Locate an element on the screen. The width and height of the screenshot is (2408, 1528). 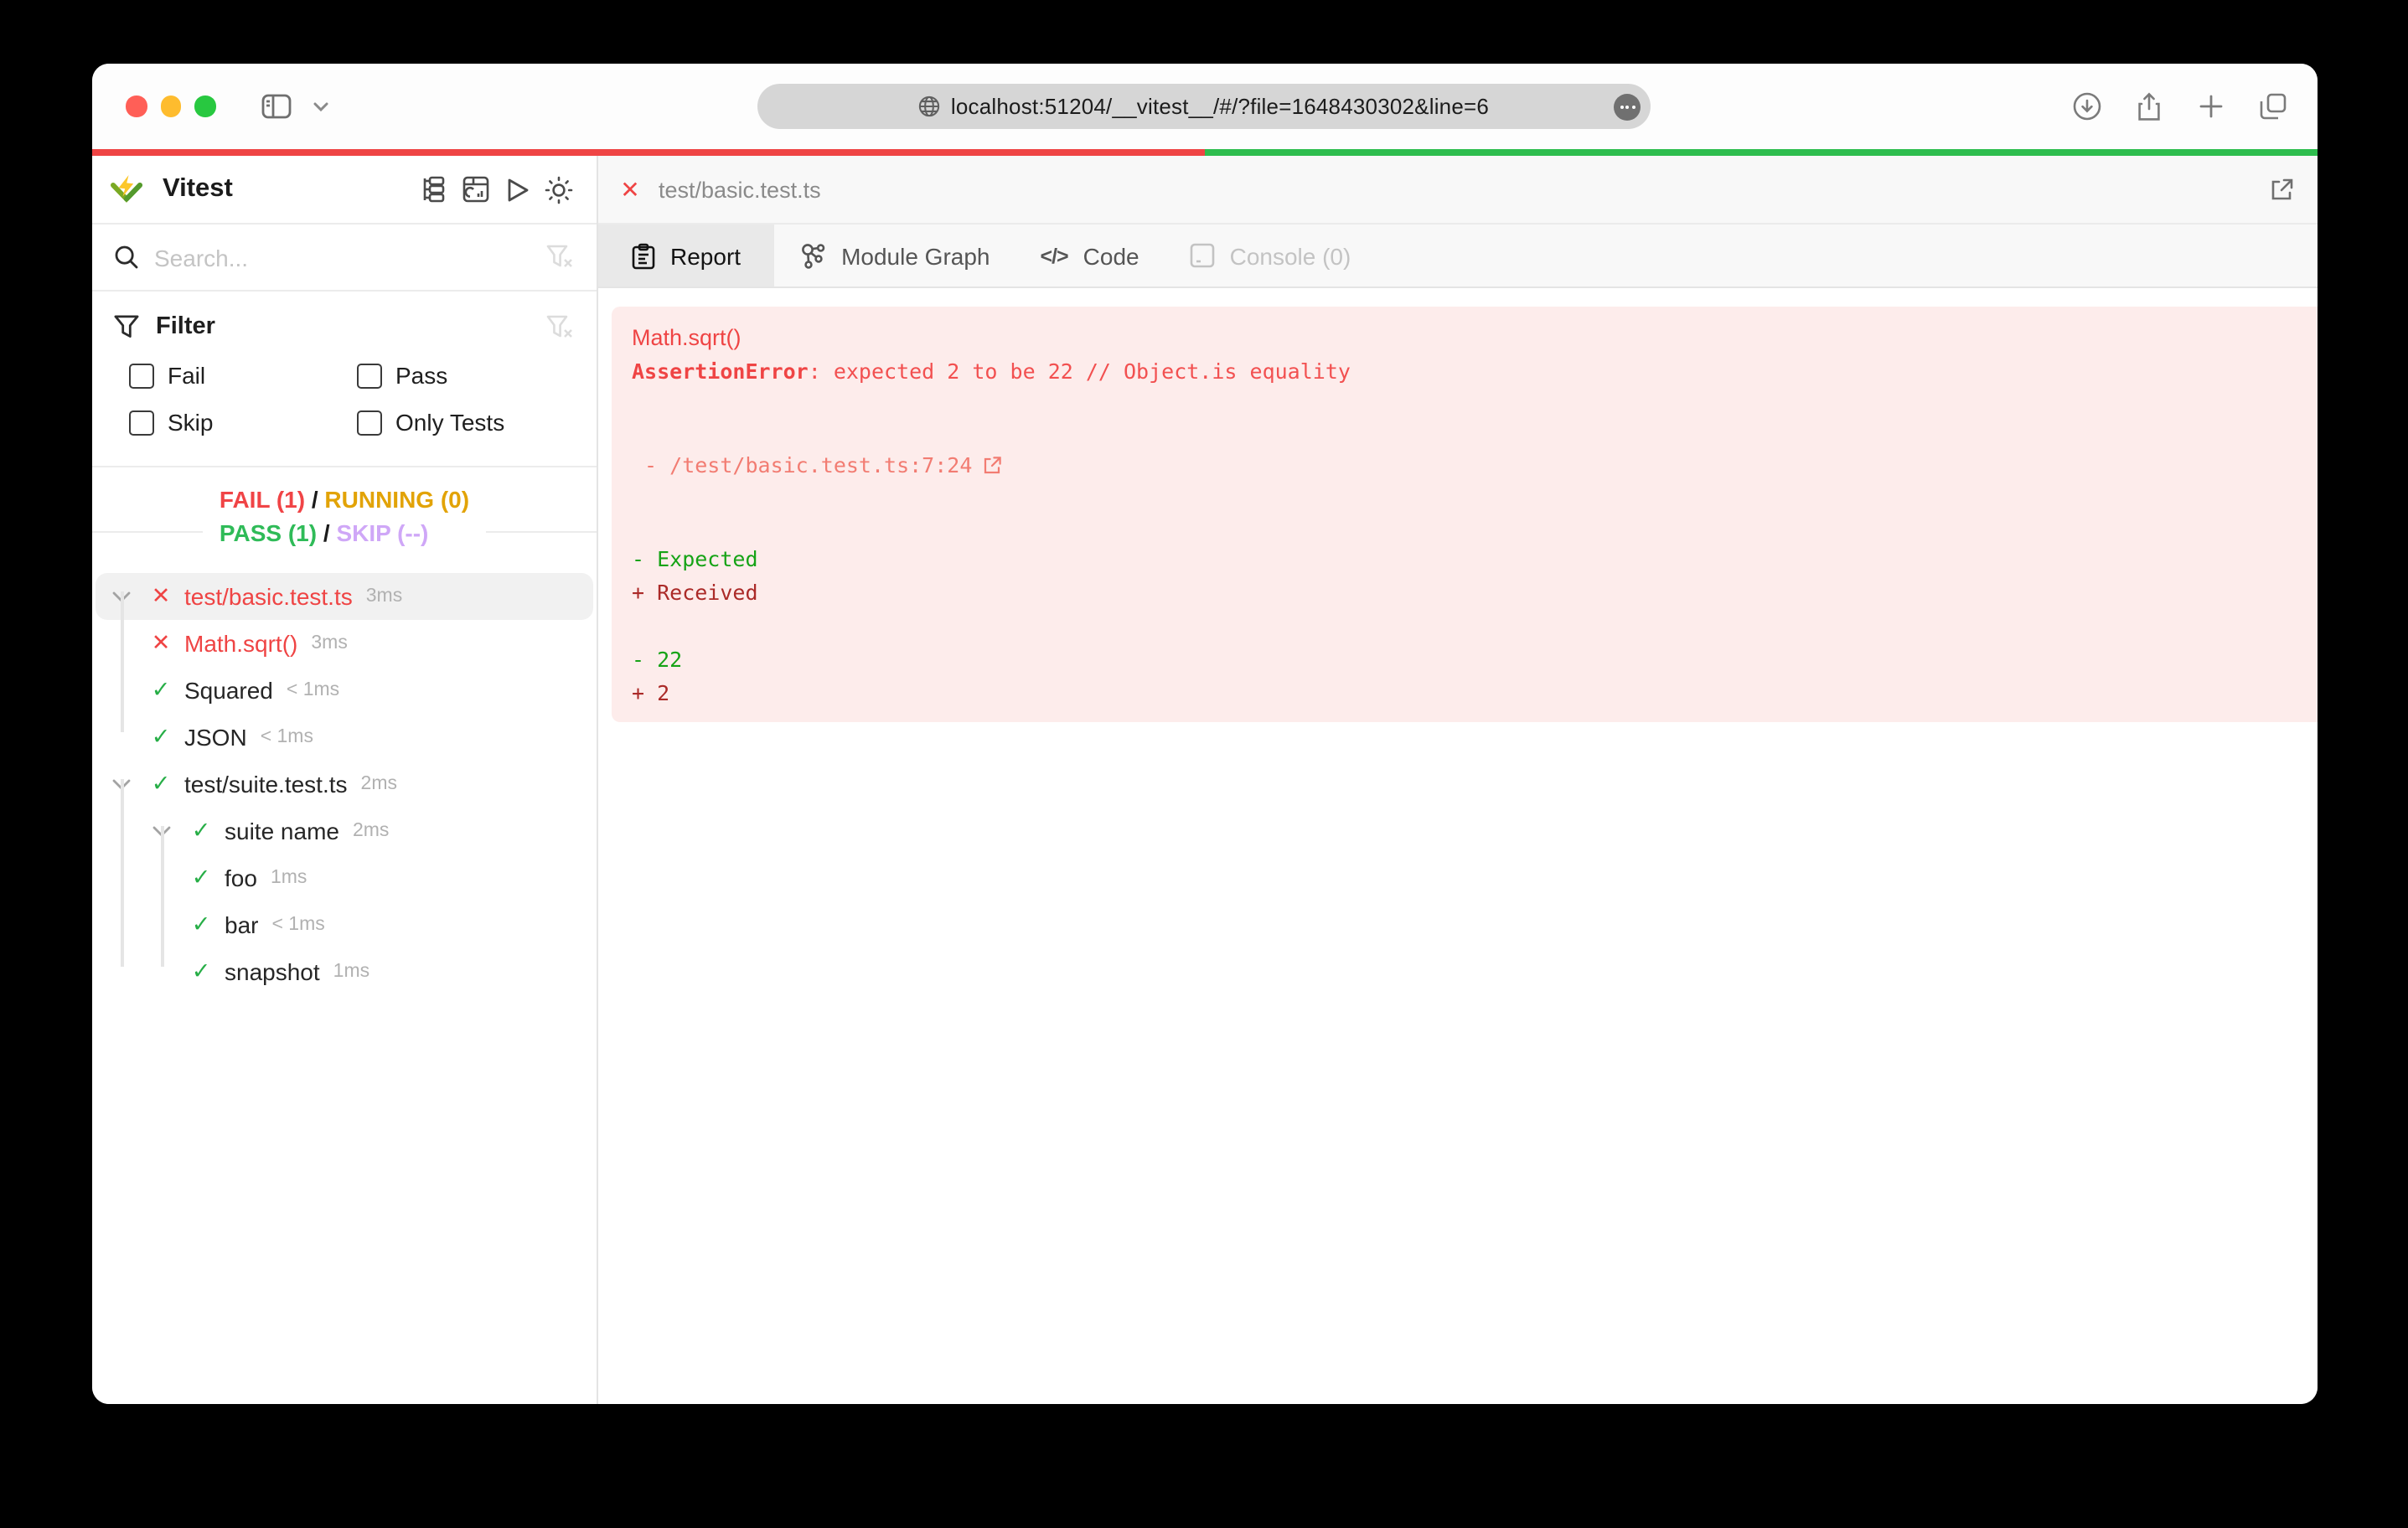
expand-tree-icon is located at coordinates (433, 189).